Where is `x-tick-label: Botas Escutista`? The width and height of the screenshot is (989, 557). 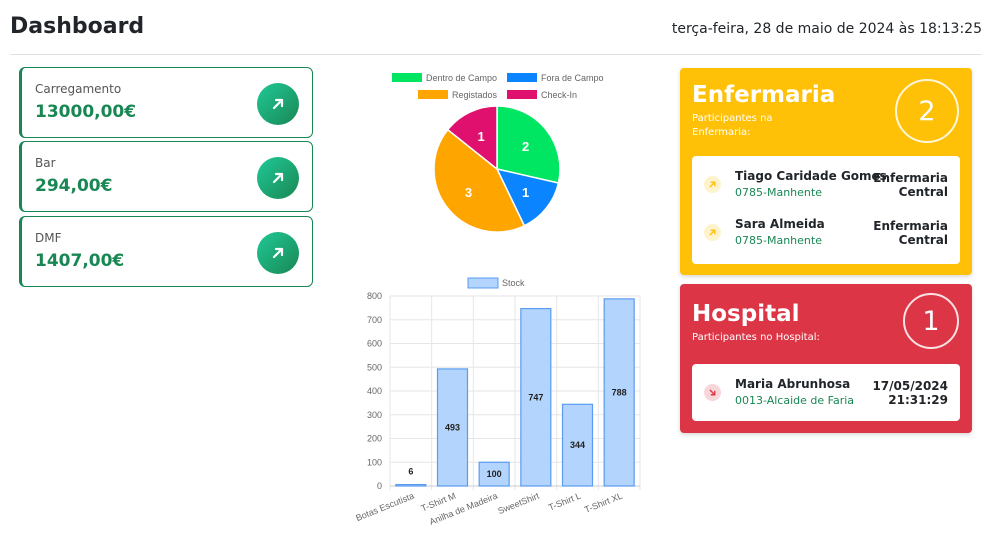 x-tick-label: Botas Escutista is located at coordinates (384, 507).